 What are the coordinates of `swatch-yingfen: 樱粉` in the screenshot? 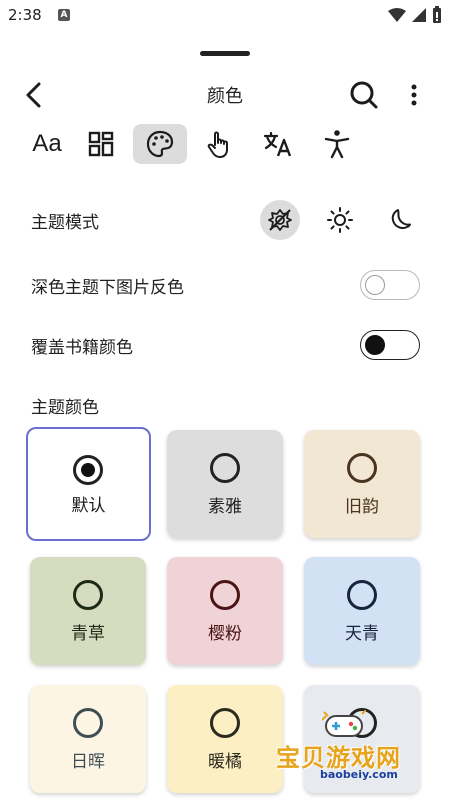 It's located at (225, 611).